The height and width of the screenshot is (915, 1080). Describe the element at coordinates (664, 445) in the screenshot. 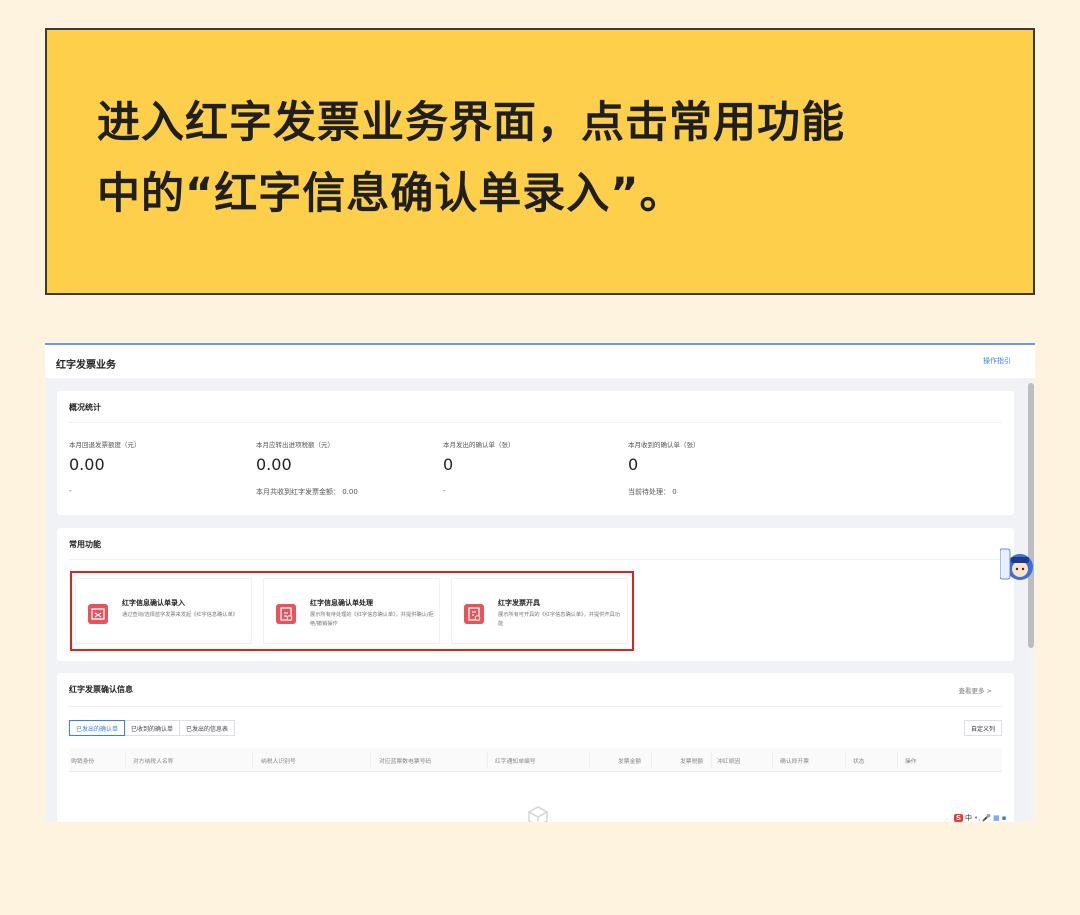

I see `stat-label: 本月收到的确认单（张）` at that location.